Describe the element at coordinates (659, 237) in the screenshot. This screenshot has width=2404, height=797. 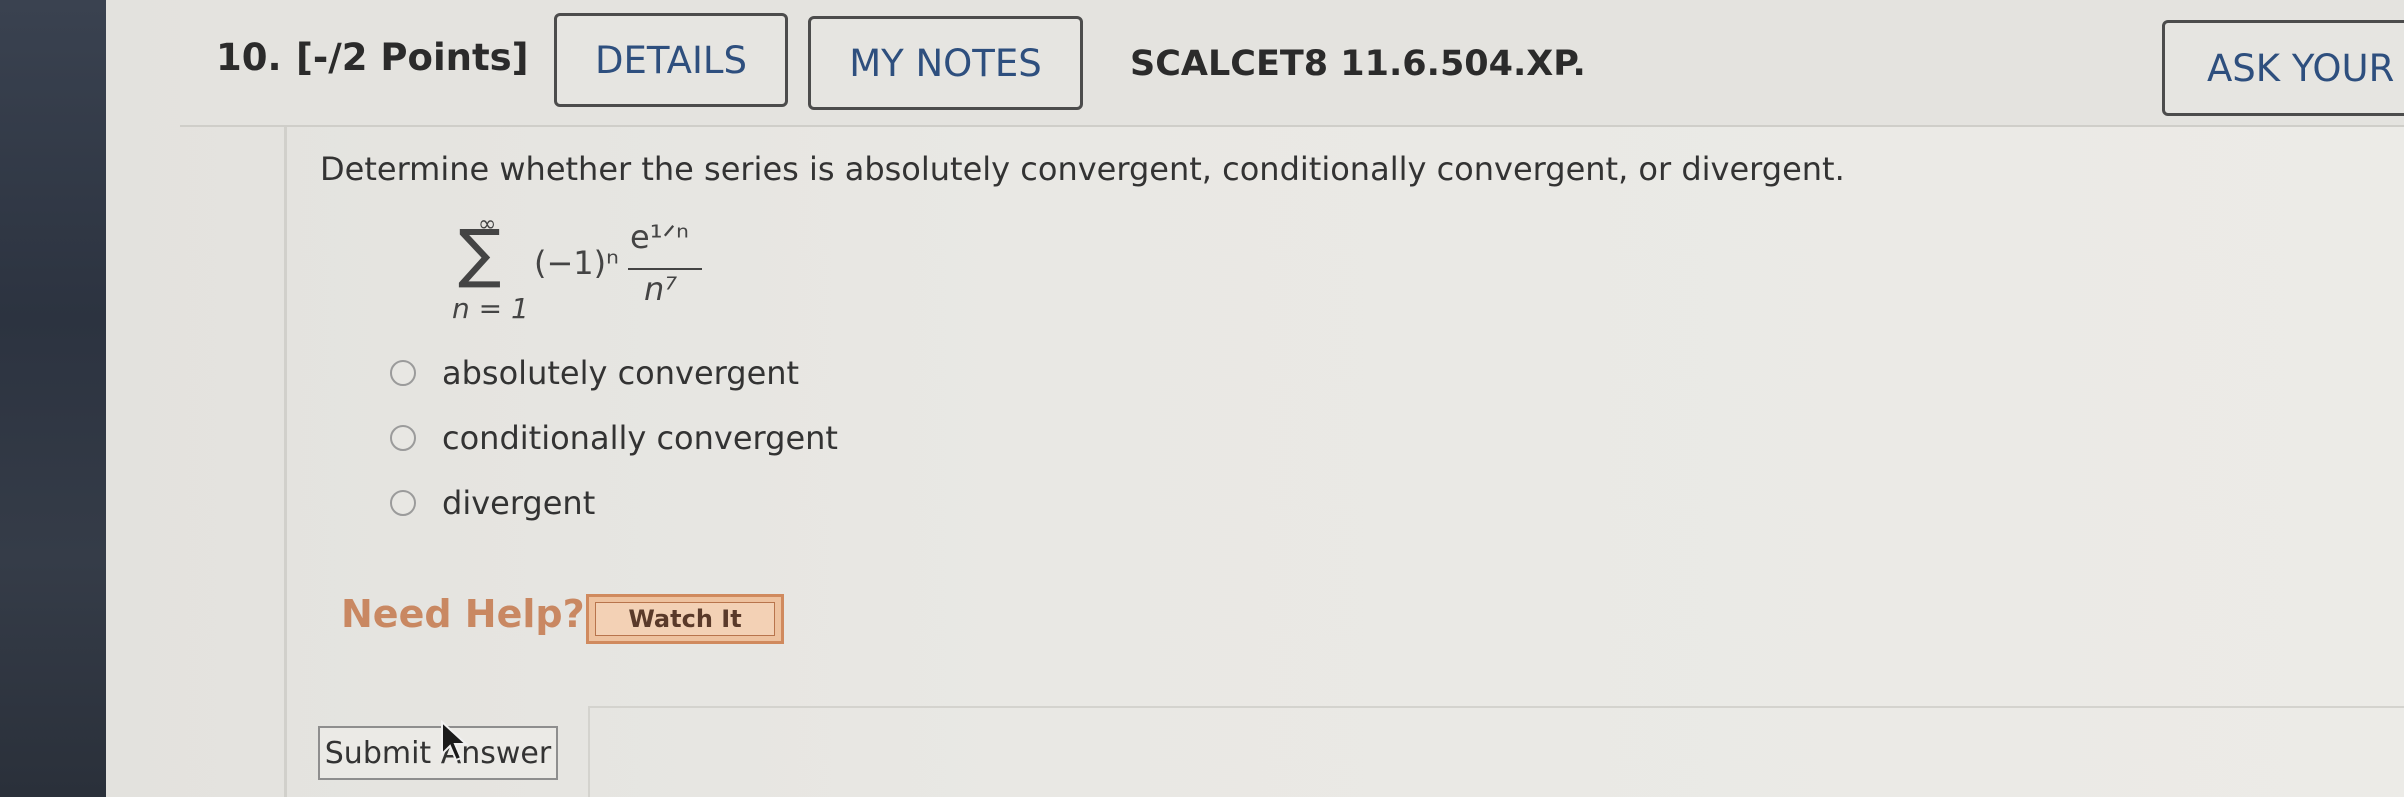
I see `series-numerator: e¹ᐟⁿ` at that location.